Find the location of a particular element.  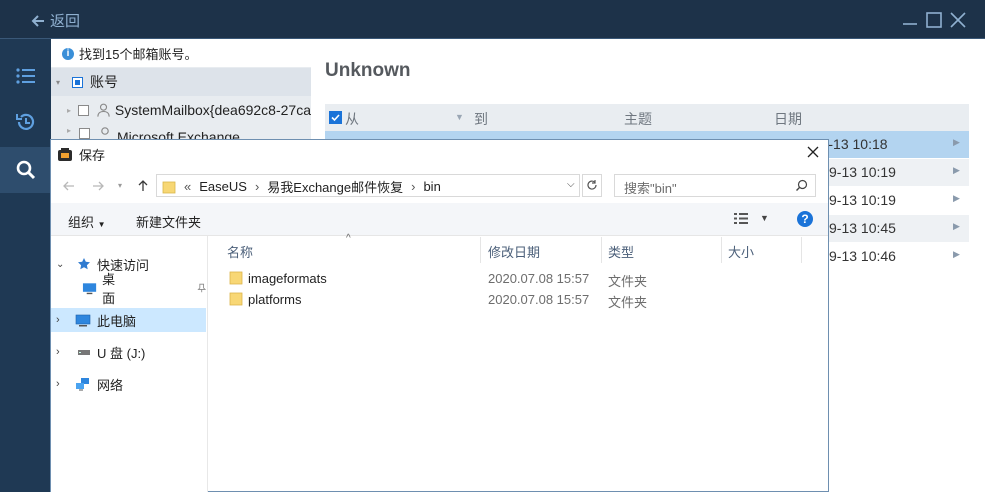

sort-down-icon: ▼ is located at coordinates (459, 117).